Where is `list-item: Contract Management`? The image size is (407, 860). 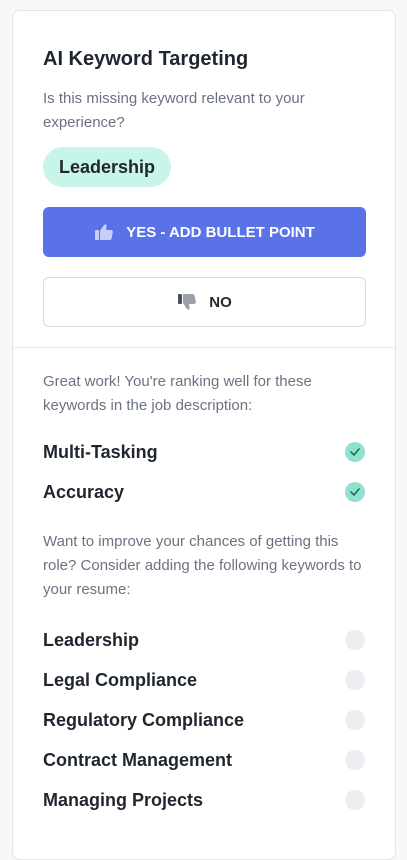 list-item: Contract Management is located at coordinates (204, 760).